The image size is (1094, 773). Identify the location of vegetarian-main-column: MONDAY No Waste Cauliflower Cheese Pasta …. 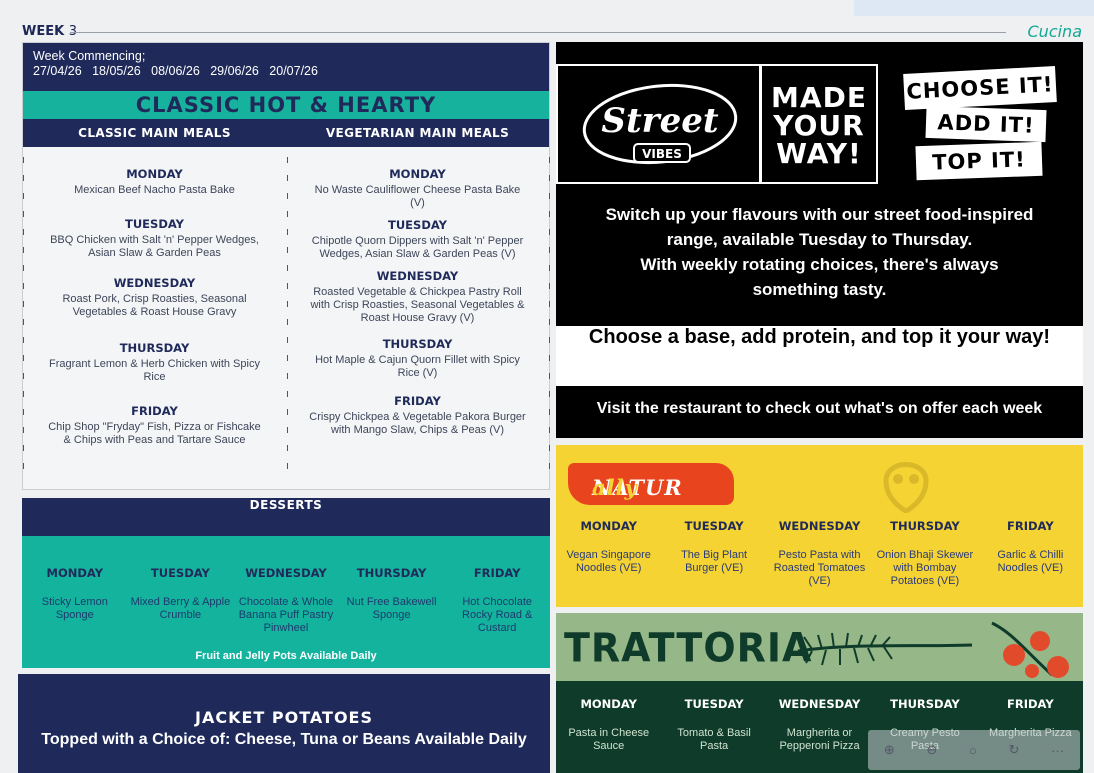
(417, 319).